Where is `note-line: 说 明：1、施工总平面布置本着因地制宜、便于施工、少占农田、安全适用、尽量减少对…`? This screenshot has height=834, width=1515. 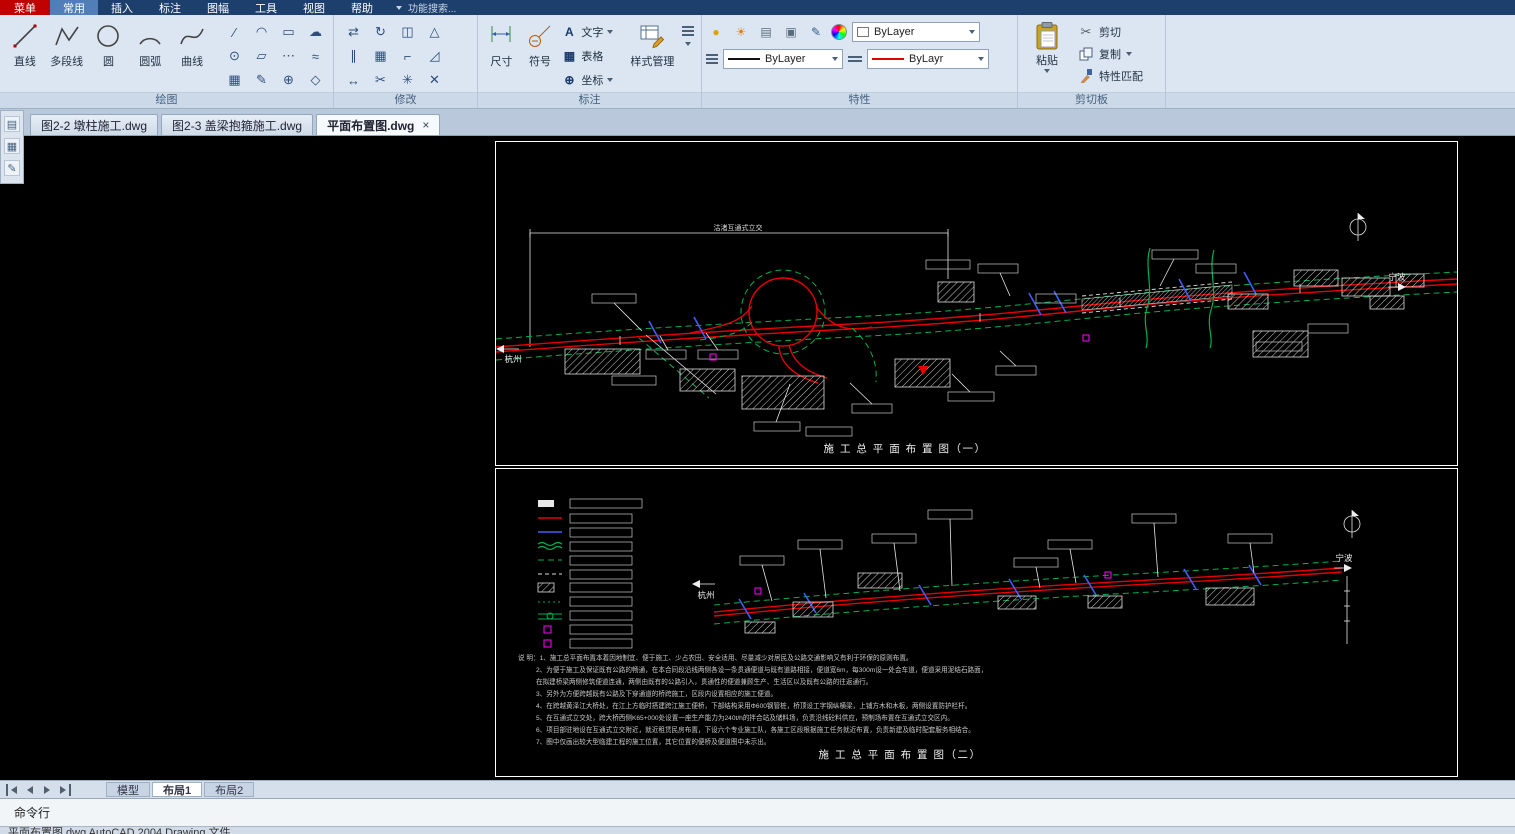 note-line: 说 明：1、施工总平面布置本着因地制宜、便于施工、少占农田、安全适用、尽量减少对… is located at coordinates (715, 657).